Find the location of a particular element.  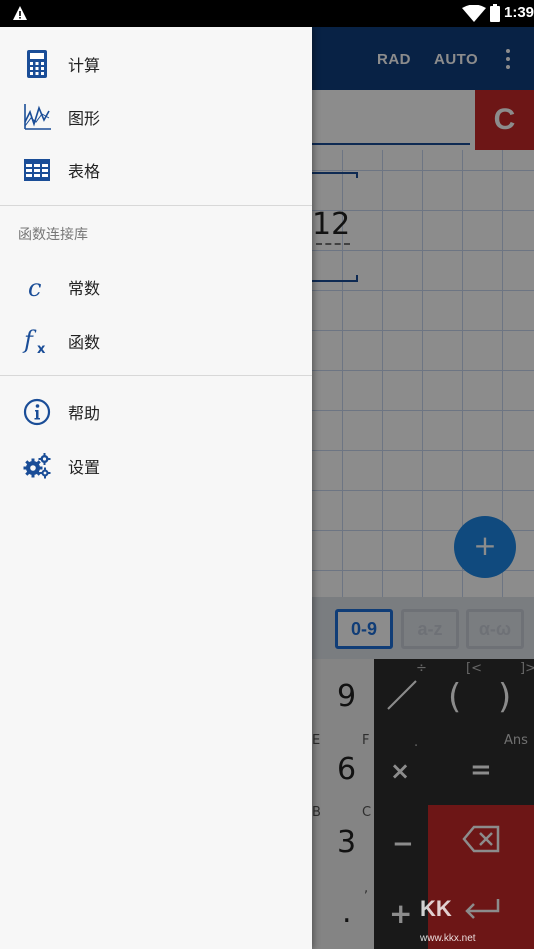

drawer-item-label: 表格 is located at coordinates (84, 171).